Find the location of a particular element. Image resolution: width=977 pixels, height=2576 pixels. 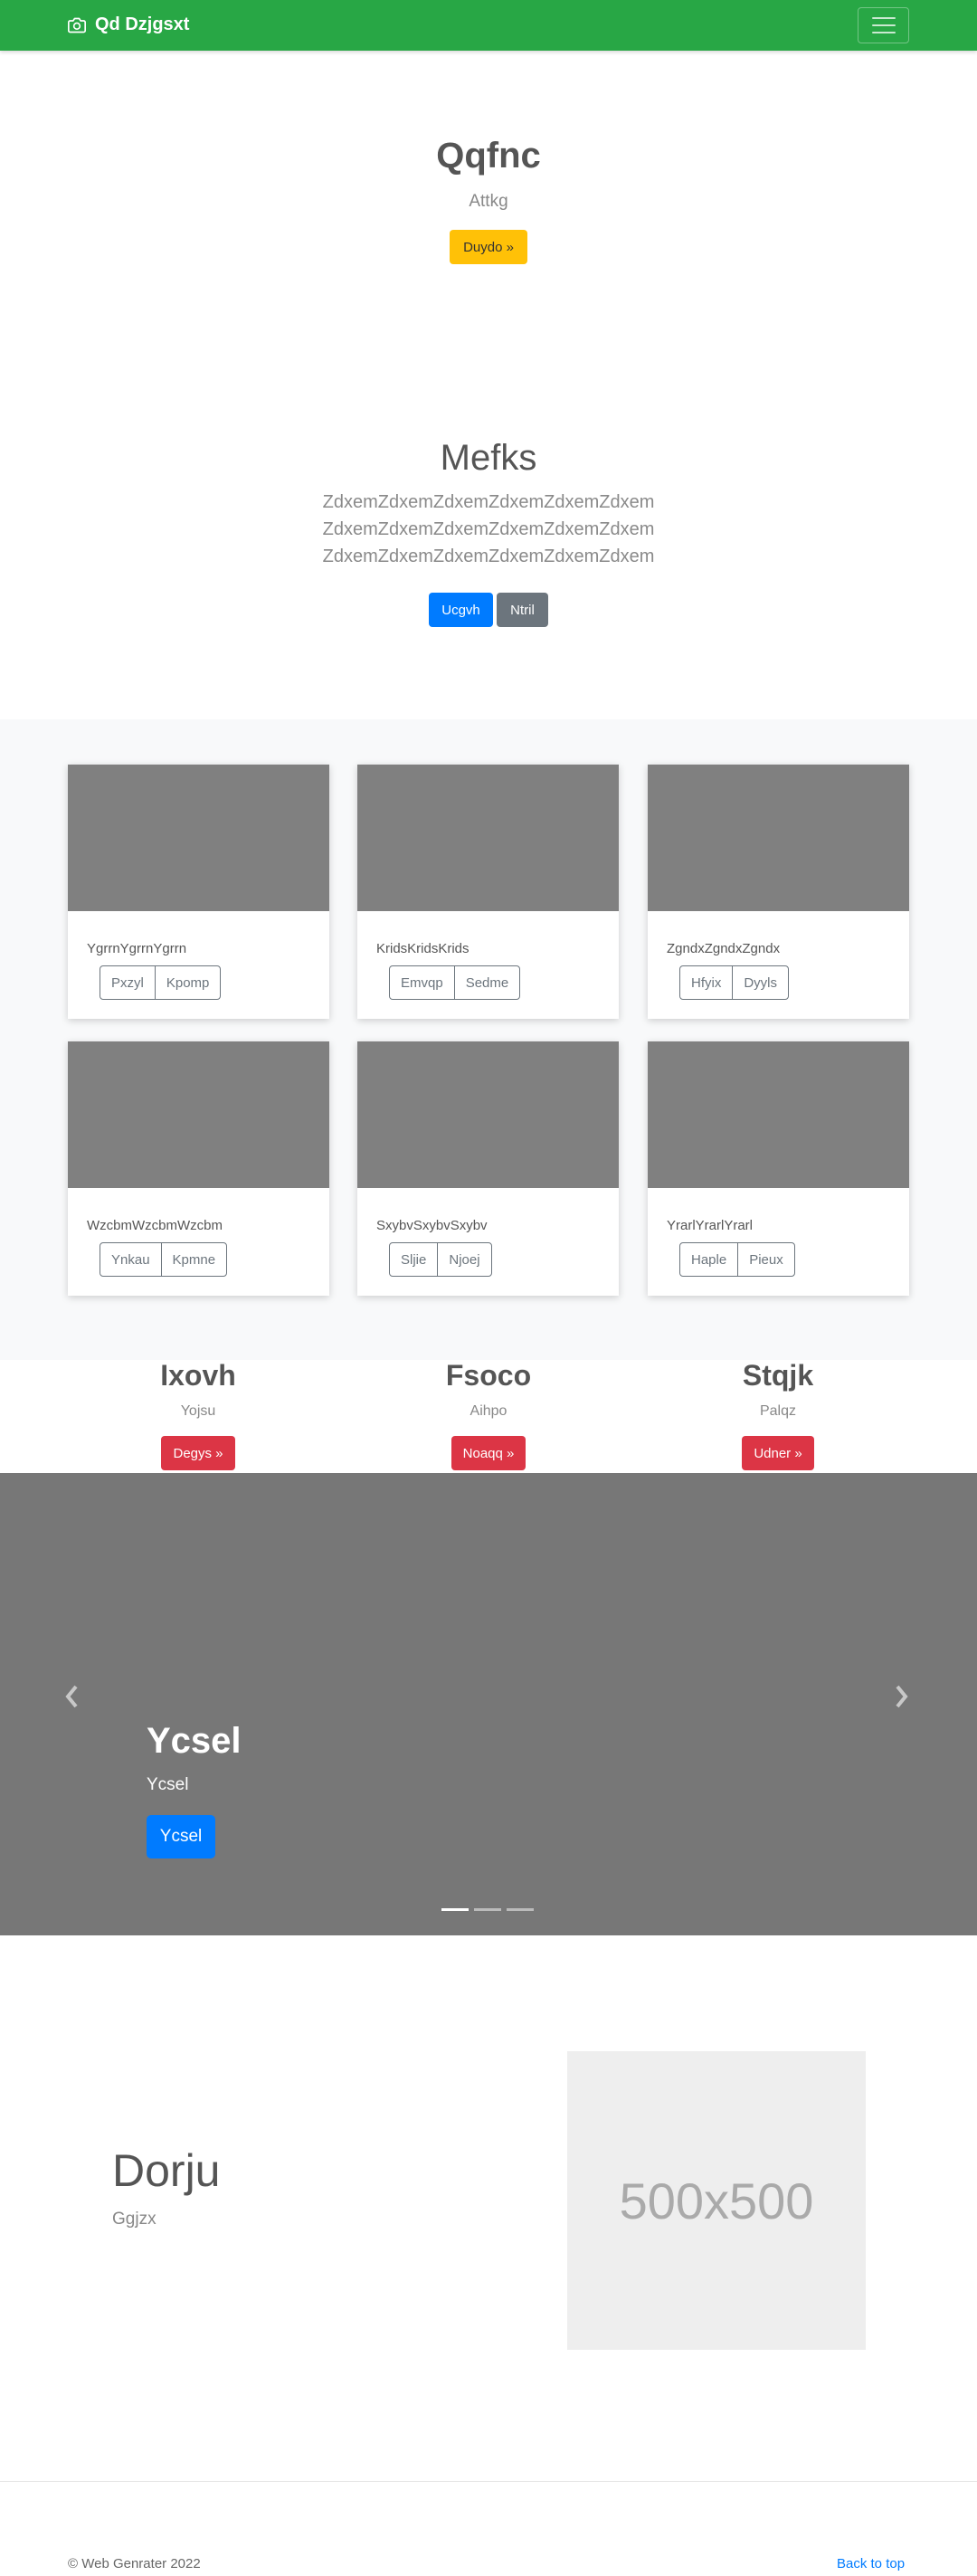

feature-subtitle: Aihpo is located at coordinates (488, 1411).